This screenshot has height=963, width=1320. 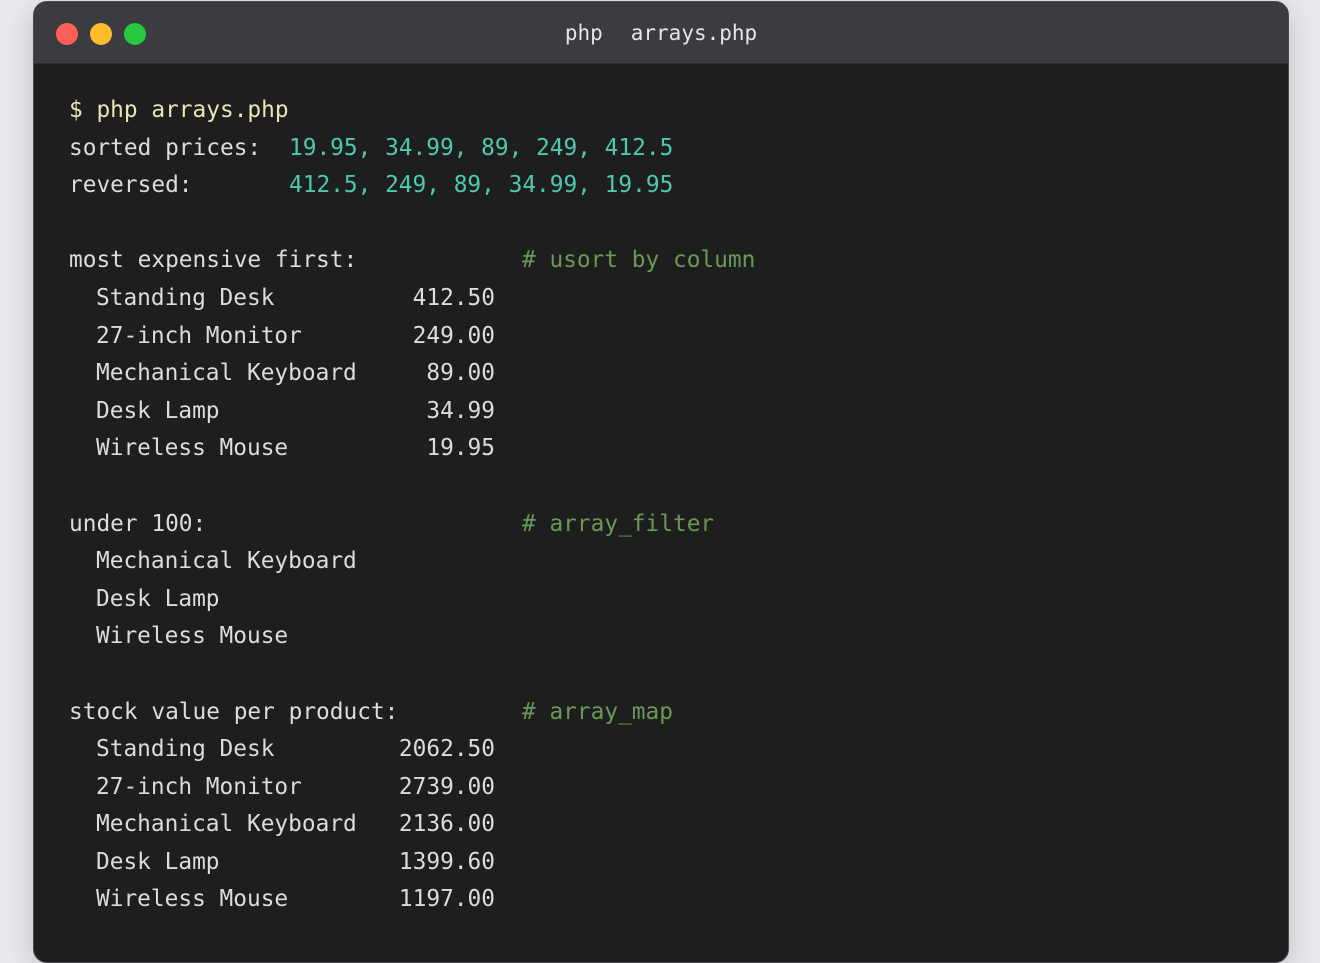 I want to click on sorted-values: 19.95, 34.99, 89, 249, 412.5, so click(x=481, y=147).